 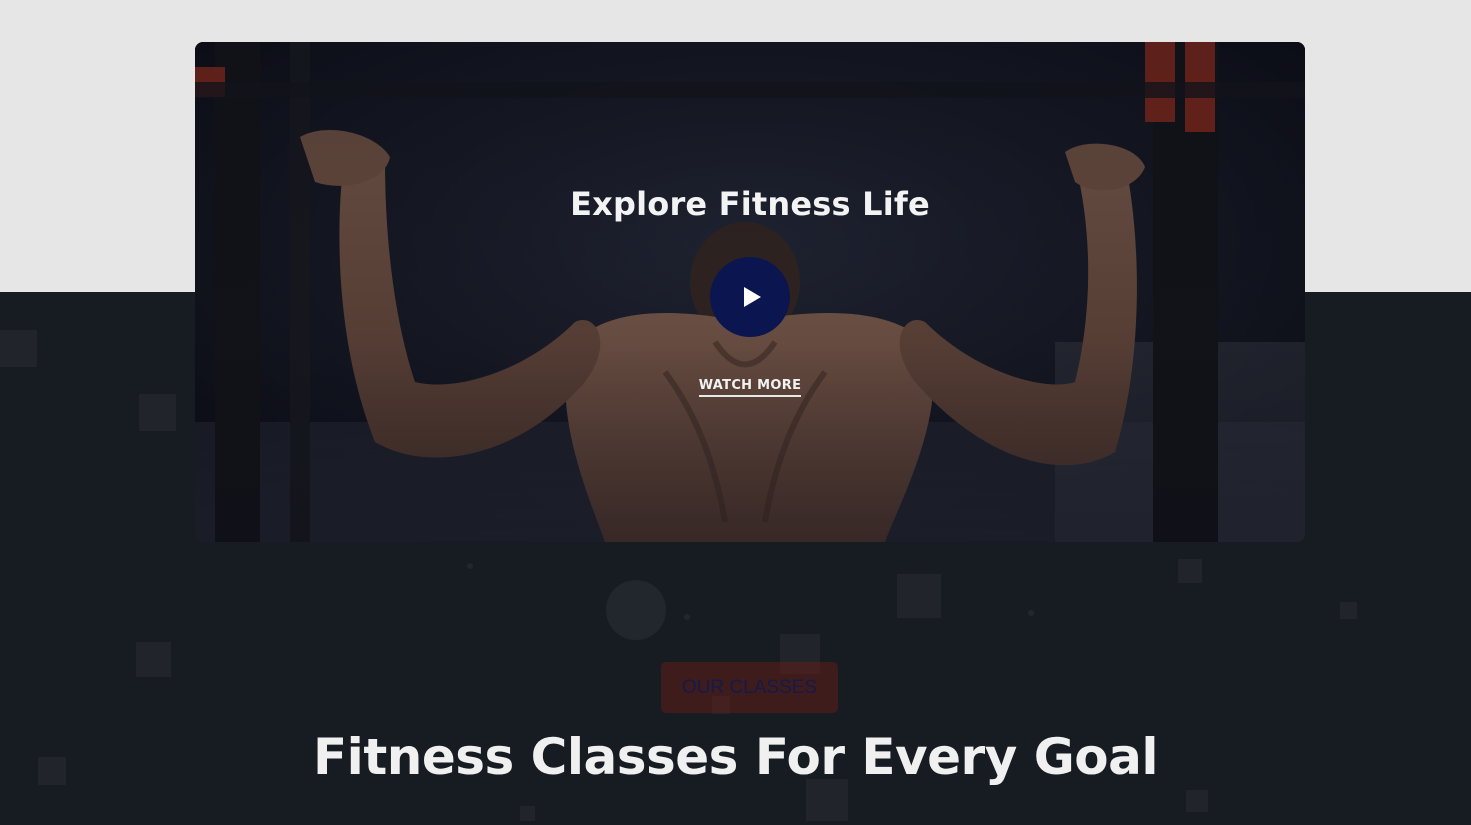 I want to click on play-button, so click(x=750, y=297).